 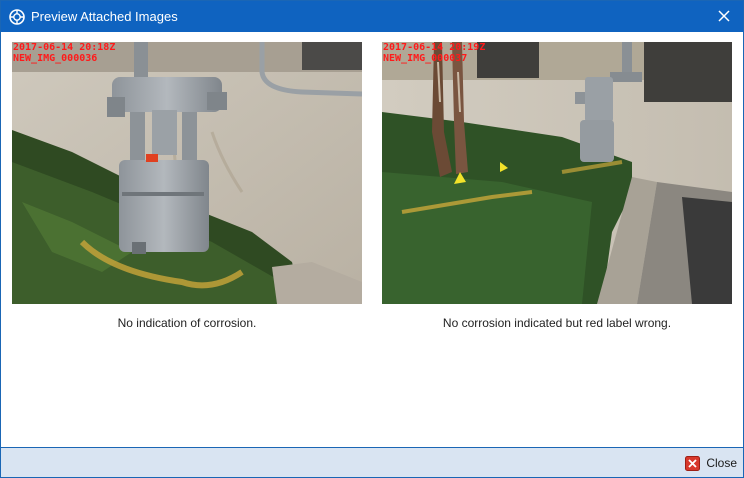 I want to click on image-caption: No indication of corrosion., so click(x=187, y=323).